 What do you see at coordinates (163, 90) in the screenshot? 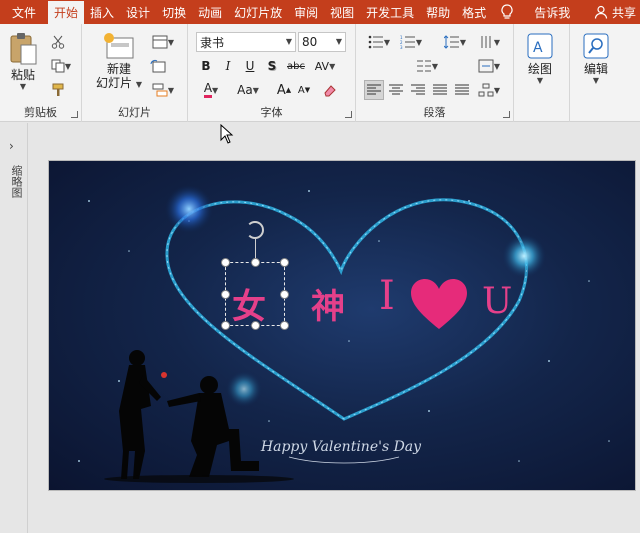
I see `section-button: ▼` at bounding box center [163, 90].